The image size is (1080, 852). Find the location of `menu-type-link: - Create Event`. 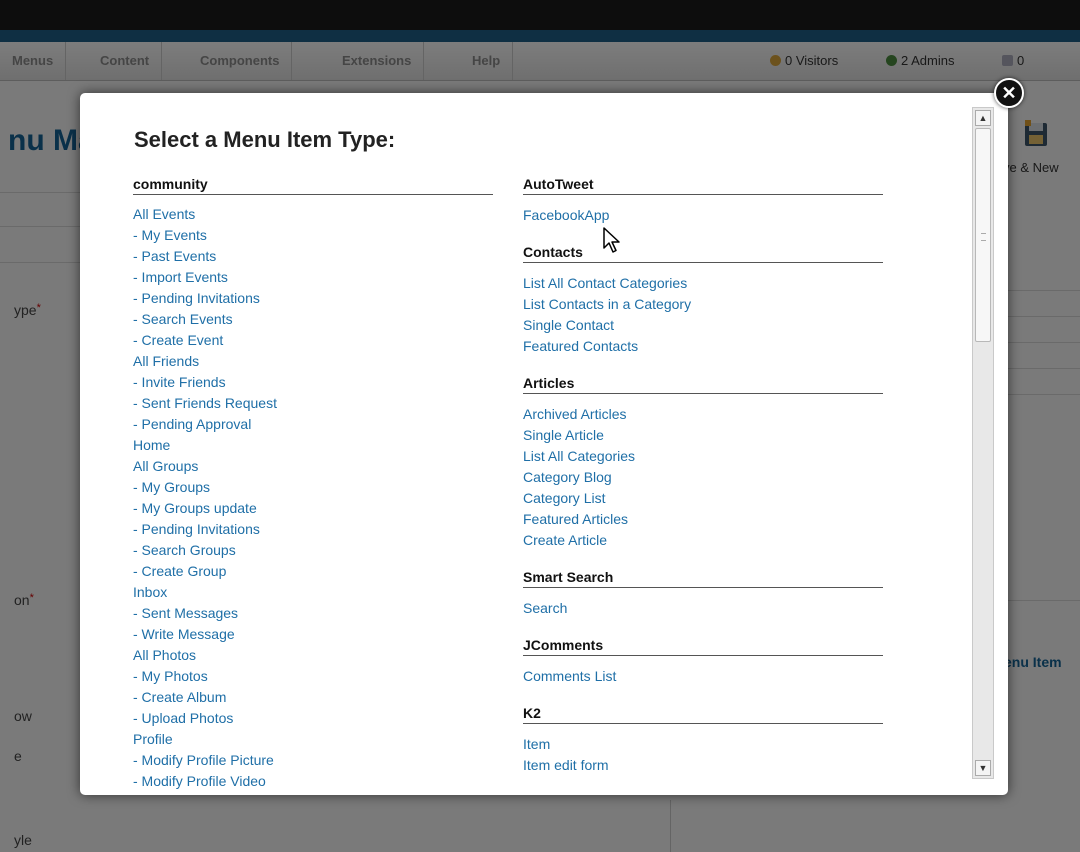

menu-type-link: - Create Event is located at coordinates (313, 340).